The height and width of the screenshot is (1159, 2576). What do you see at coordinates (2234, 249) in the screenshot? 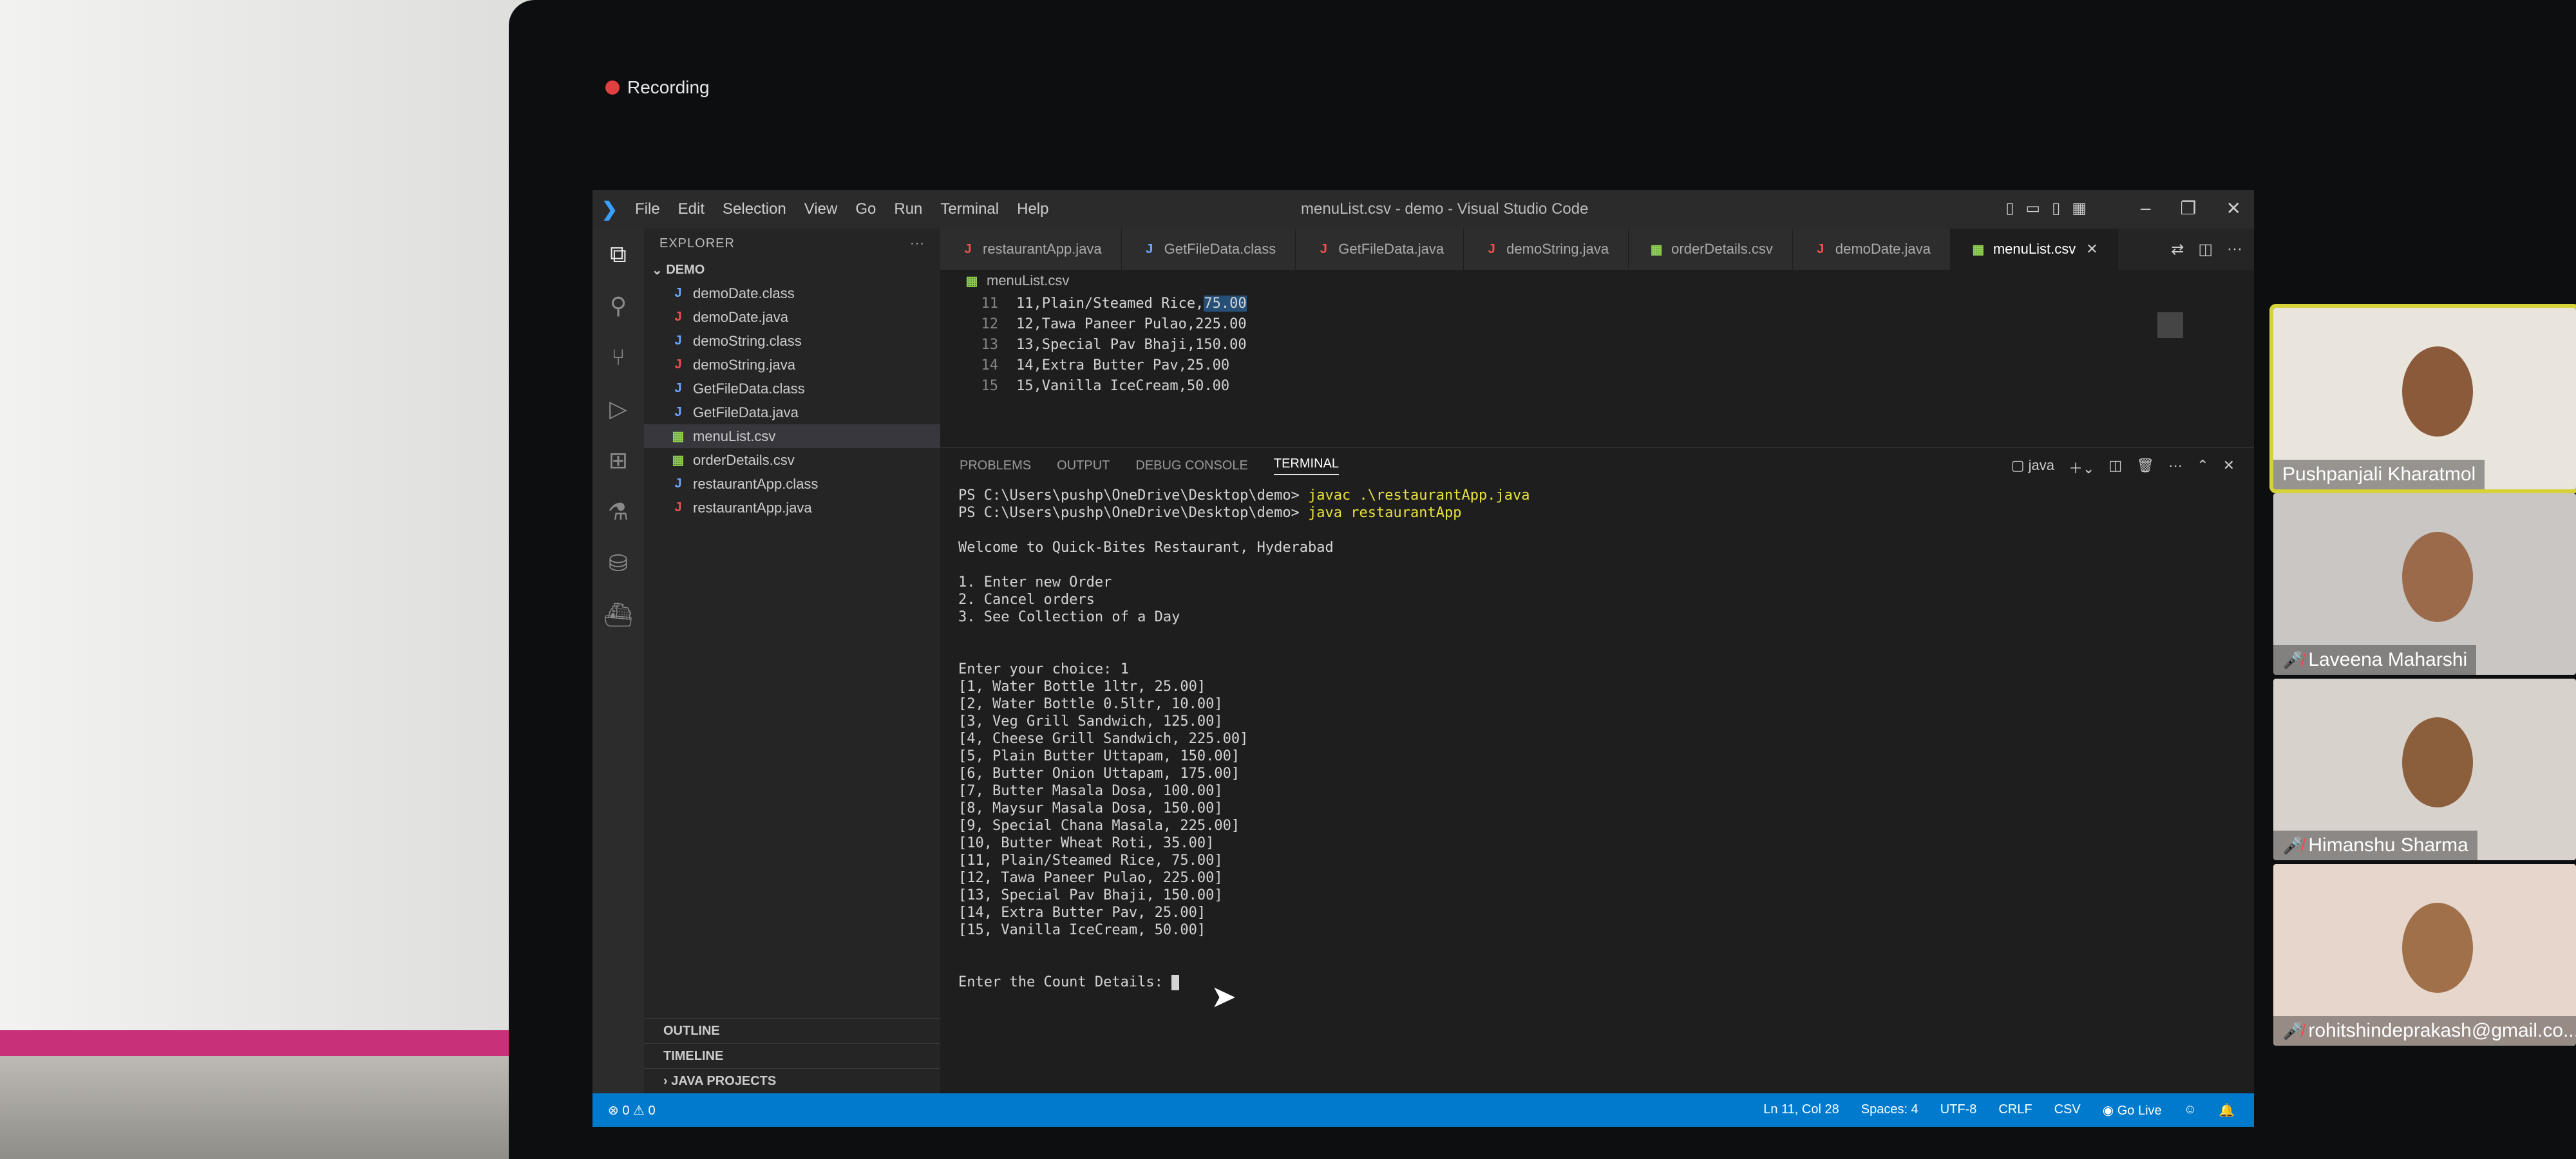
I see `editor-more-icon: ···` at bounding box center [2234, 249].